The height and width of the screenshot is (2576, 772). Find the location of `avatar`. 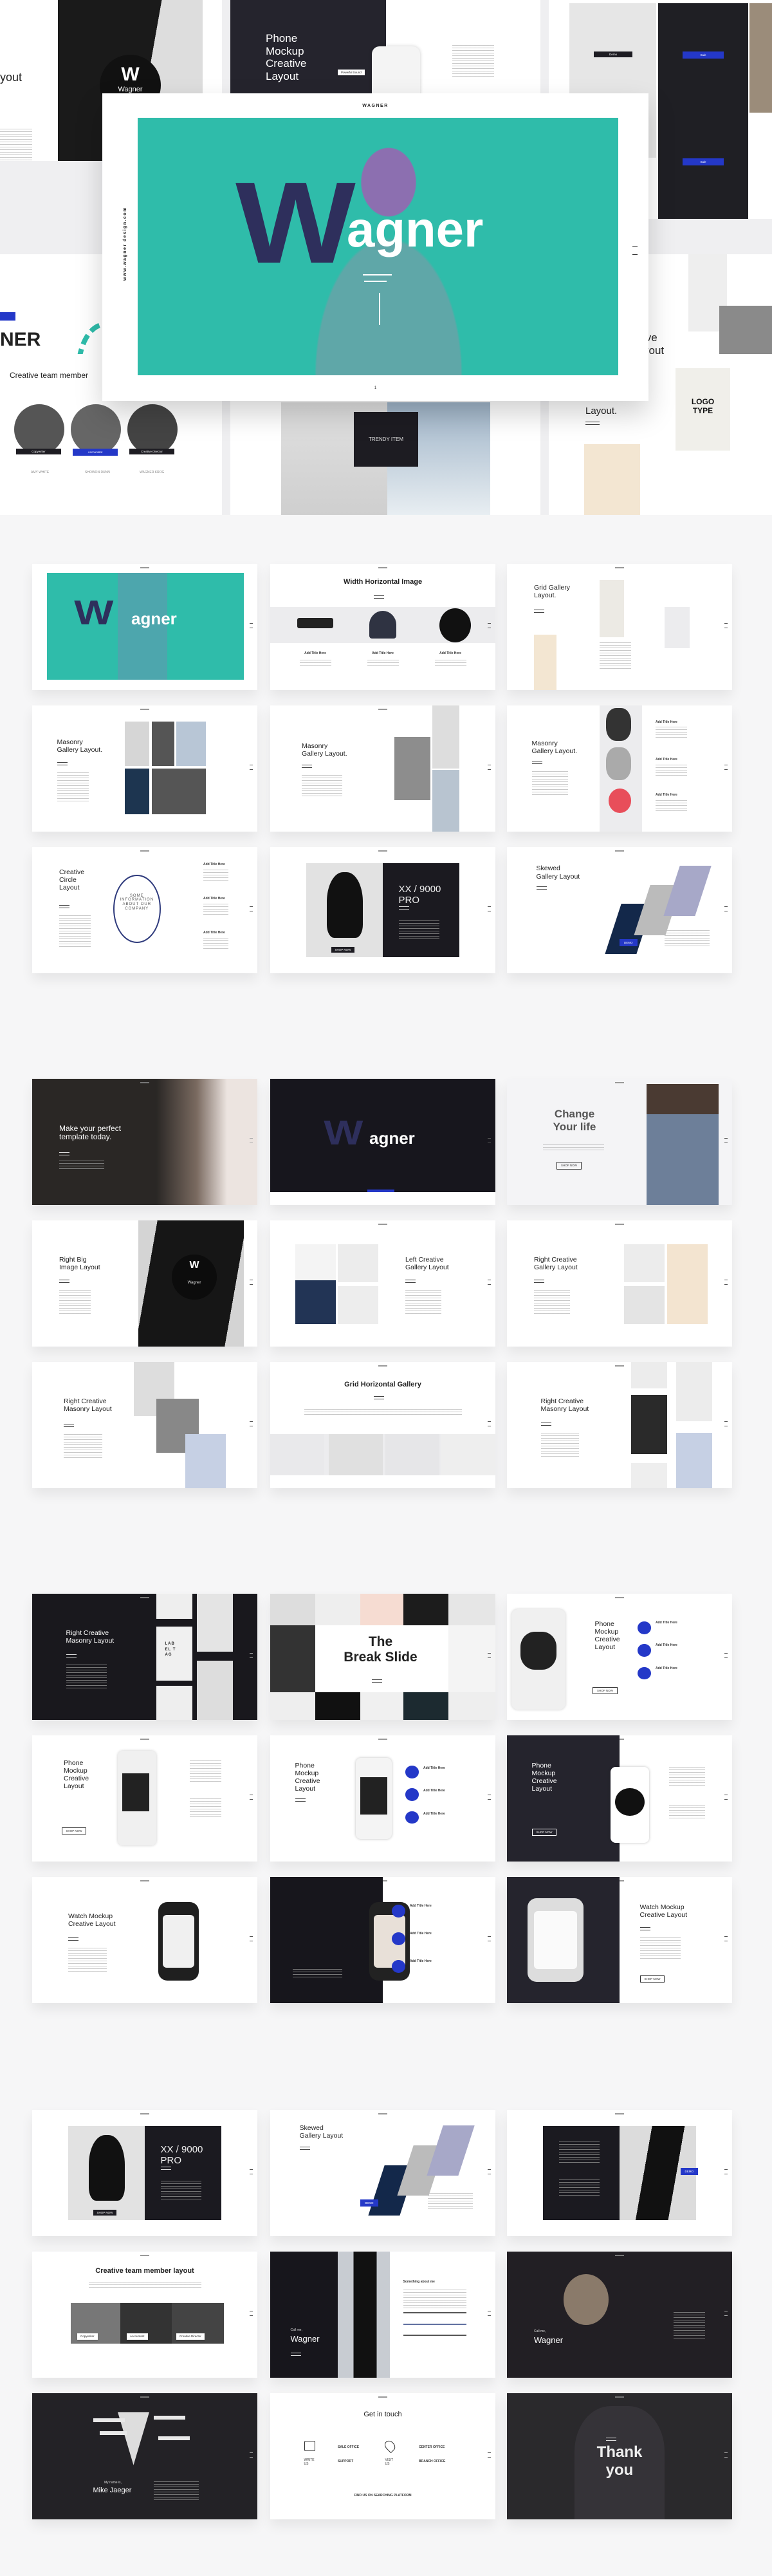

avatar is located at coordinates (152, 429).